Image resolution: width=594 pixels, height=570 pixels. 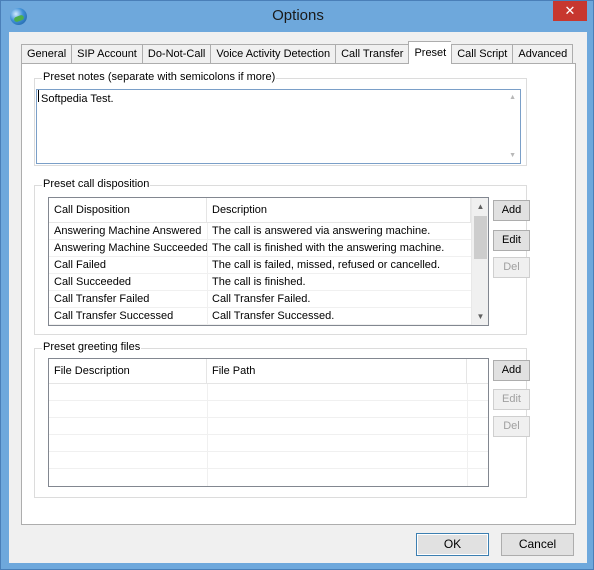 I want to click on column-header-file-path: File Path, so click(x=337, y=371).